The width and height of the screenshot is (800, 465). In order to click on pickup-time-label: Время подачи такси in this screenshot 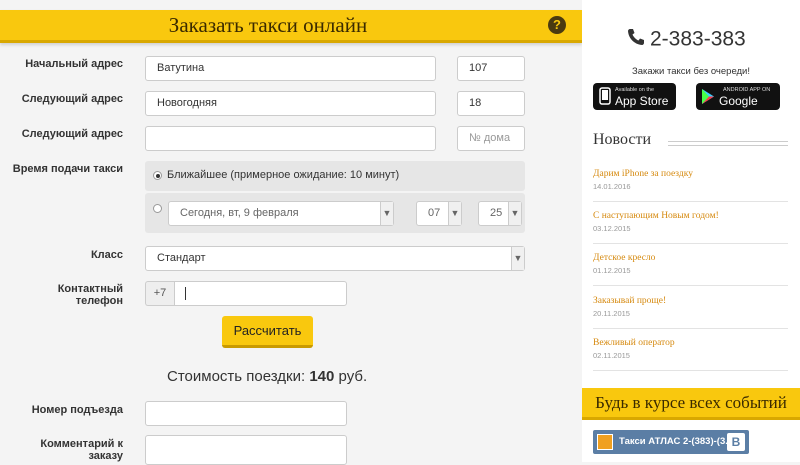, I will do `click(67, 169)`.